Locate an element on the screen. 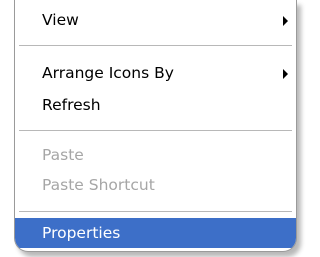 The image size is (320, 257). menu-item-view: View is located at coordinates (155, 20).